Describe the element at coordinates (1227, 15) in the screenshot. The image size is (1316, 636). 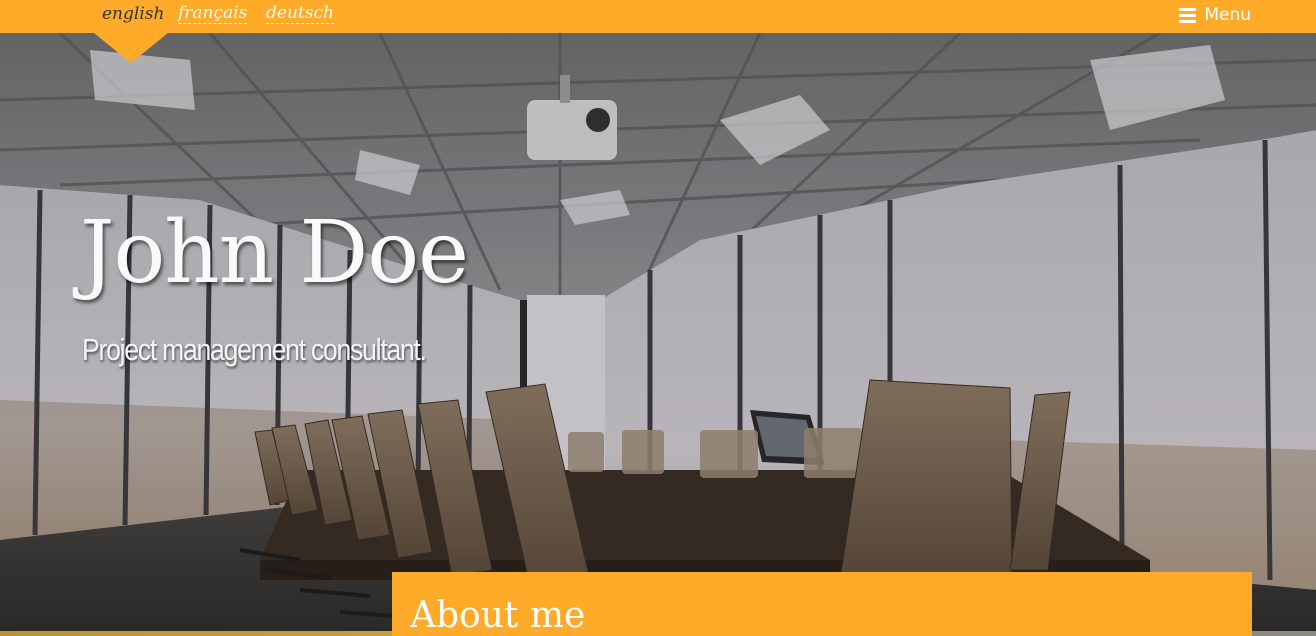
I see `menu-label: Menu` at that location.